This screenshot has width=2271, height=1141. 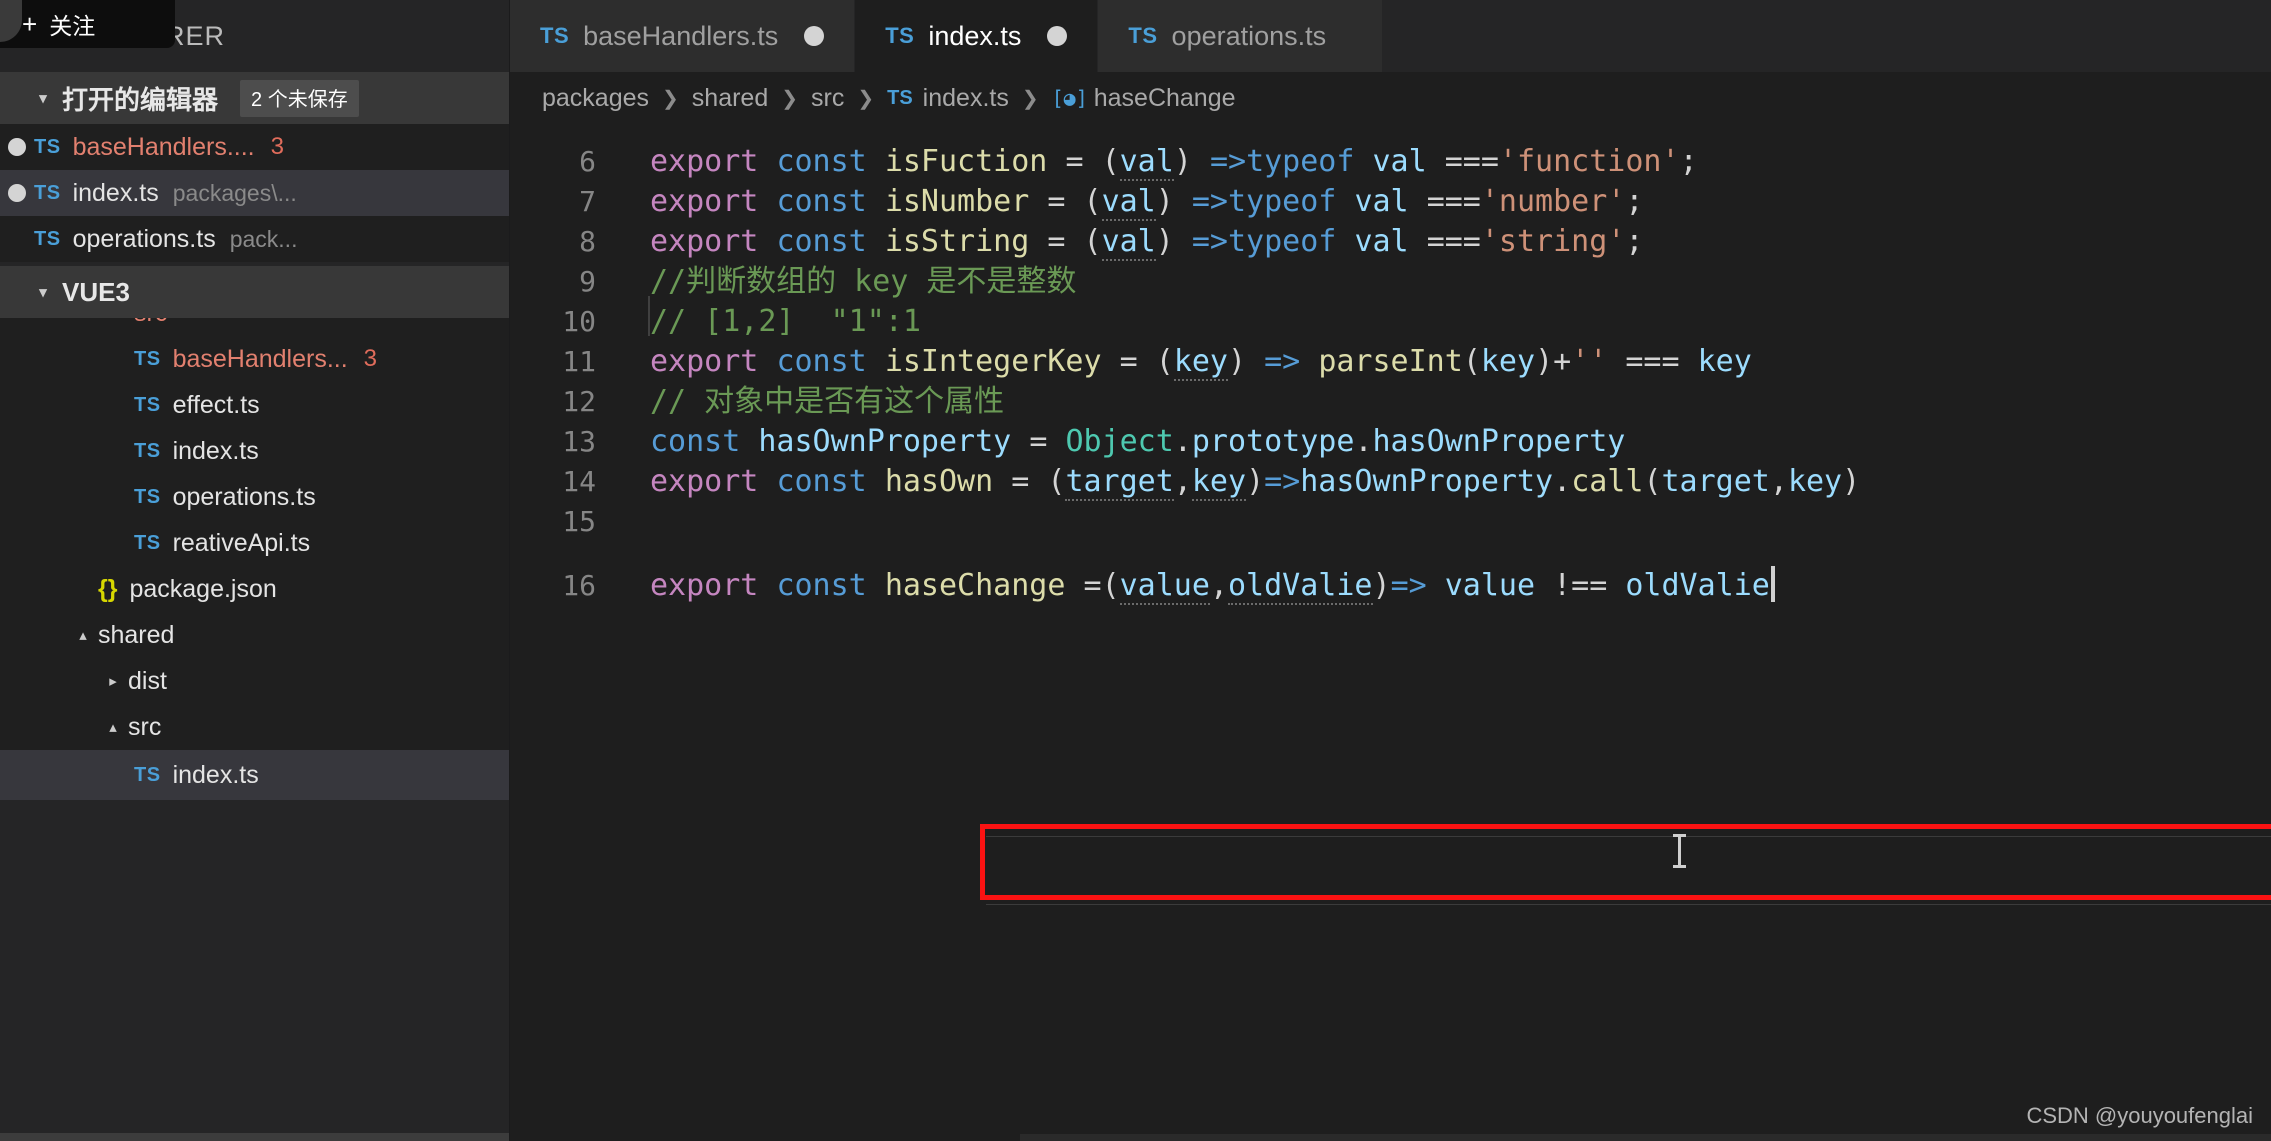 I want to click on tree-item-index-reactivity: TS index.ts, so click(x=254, y=451).